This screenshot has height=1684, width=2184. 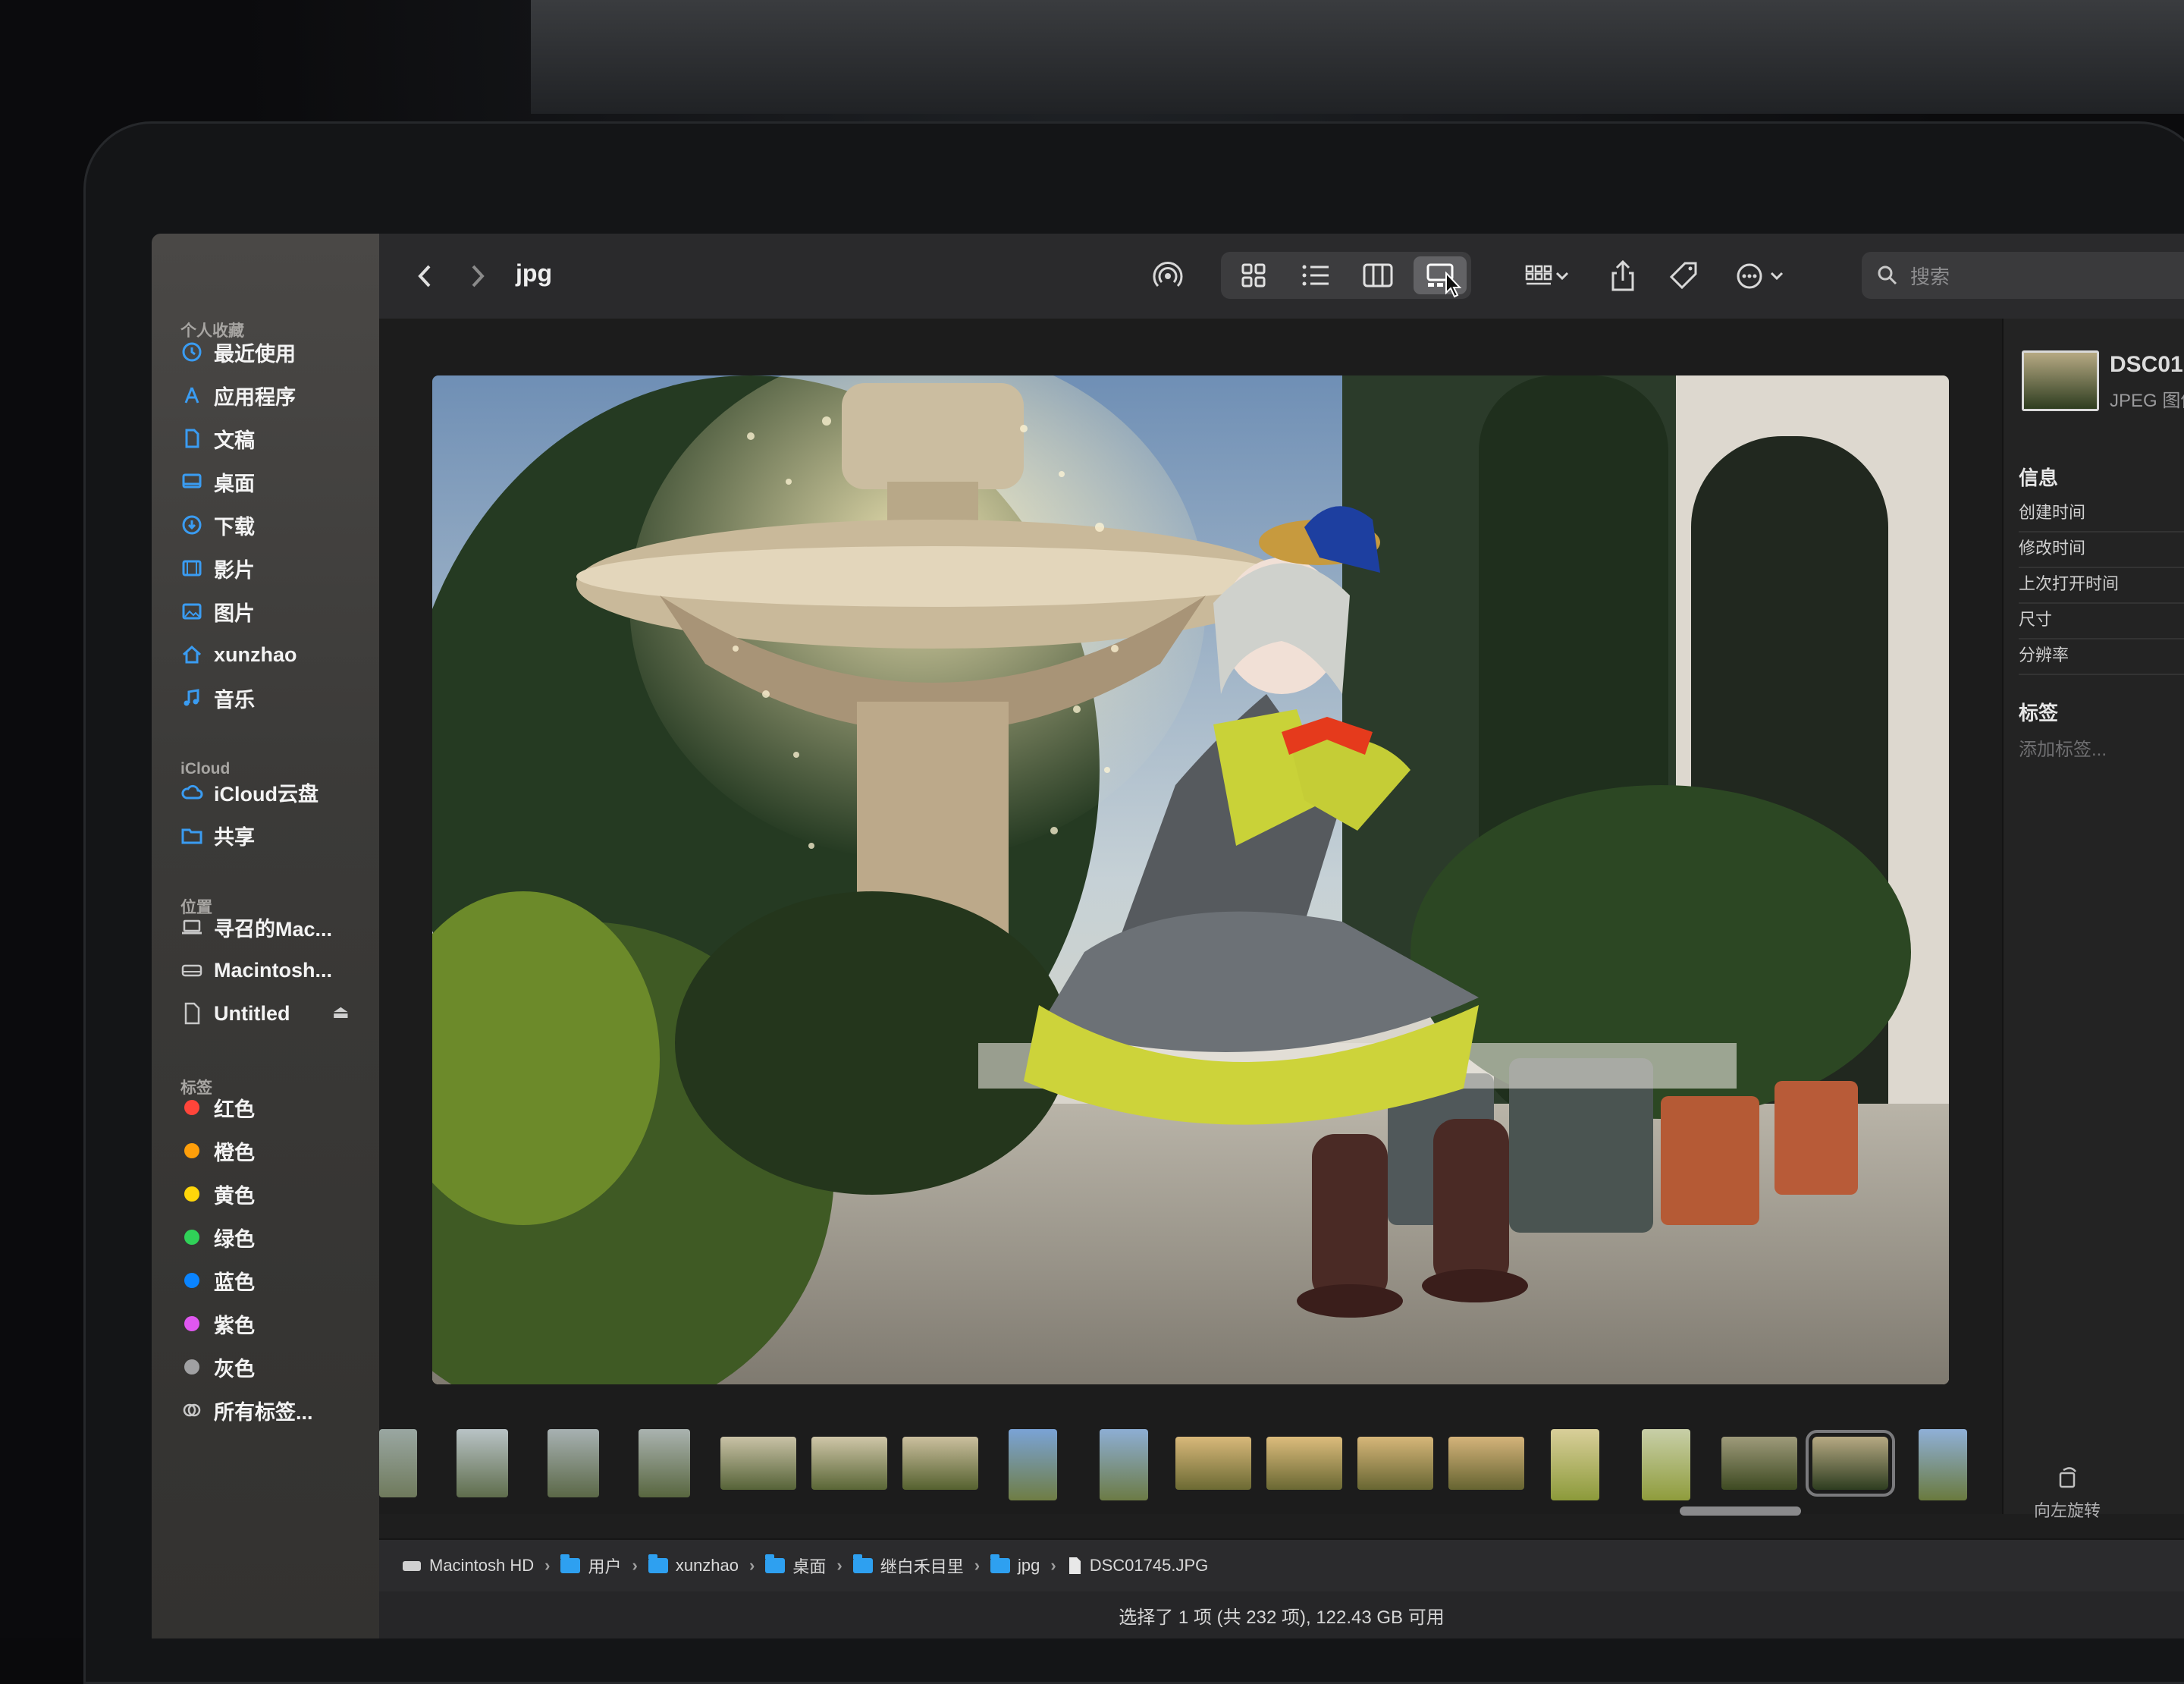 What do you see at coordinates (1029, 1565) in the screenshot?
I see `path-item-label: jpg` at bounding box center [1029, 1565].